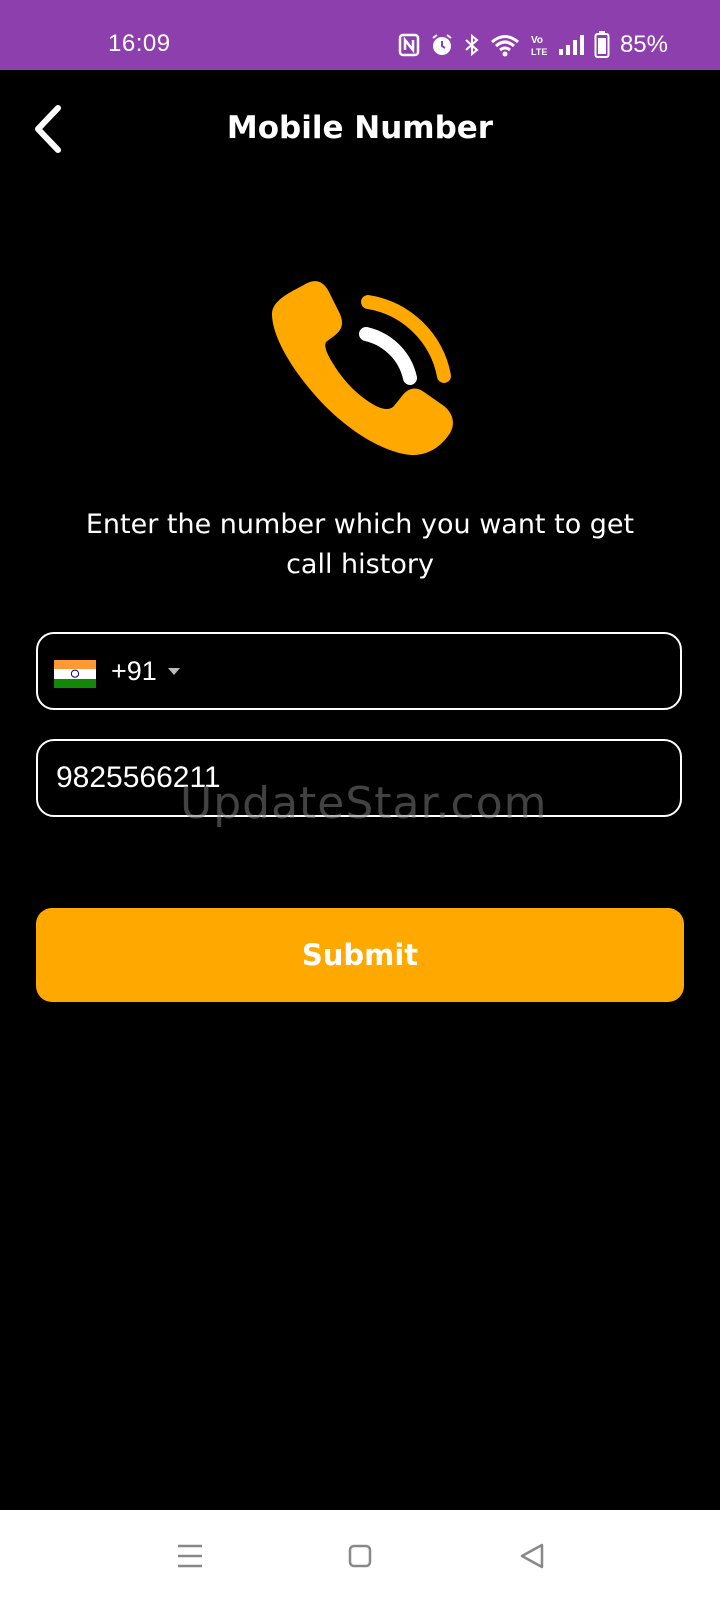  Describe the element at coordinates (442, 44) in the screenshot. I see `alarm-icon` at that location.